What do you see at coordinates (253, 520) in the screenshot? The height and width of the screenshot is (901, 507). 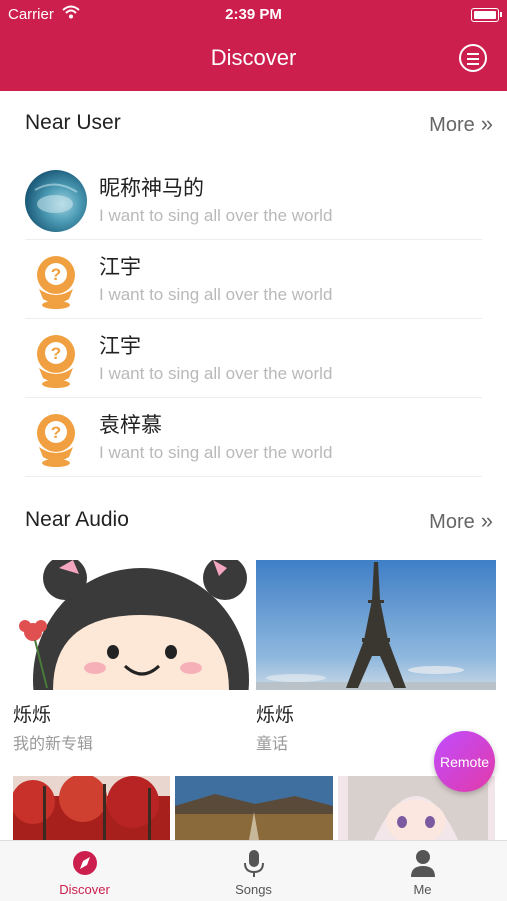 I see `near-audio-header: Near Audio More»` at bounding box center [253, 520].